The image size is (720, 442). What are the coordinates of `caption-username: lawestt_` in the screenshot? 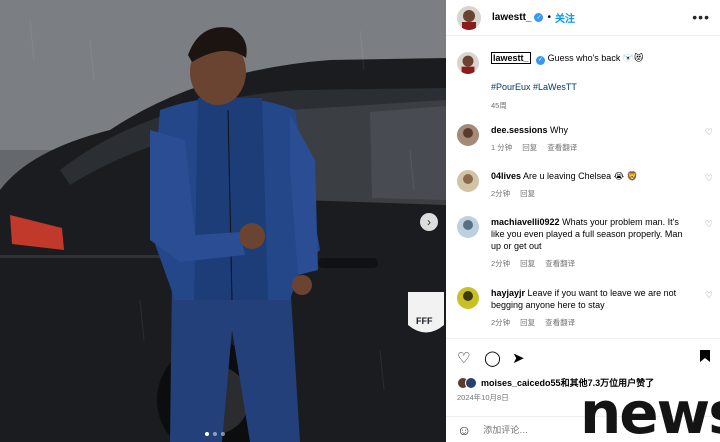 It's located at (511, 58).